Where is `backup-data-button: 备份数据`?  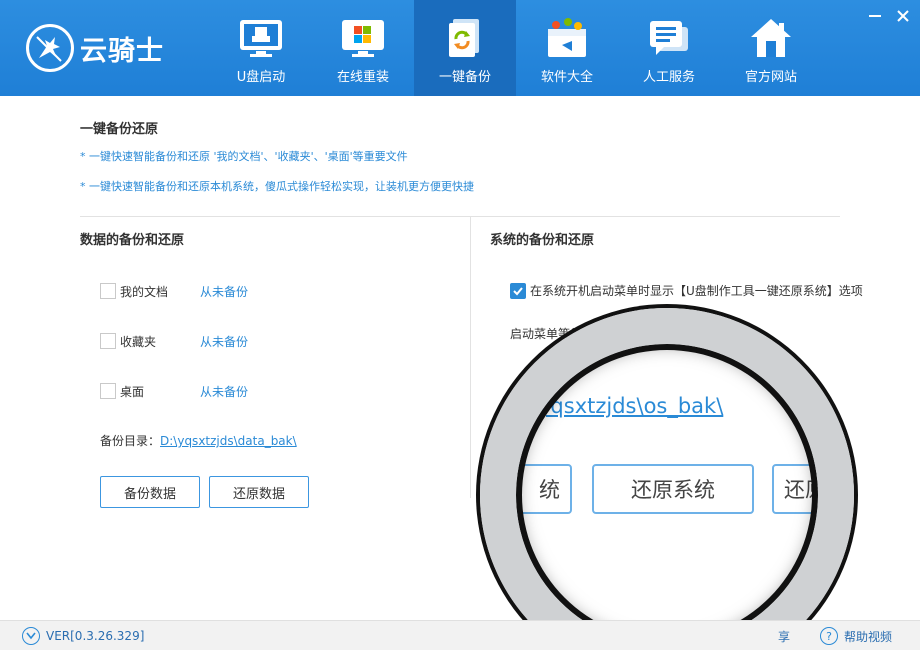
backup-data-button: 备份数据 is located at coordinates (150, 492).